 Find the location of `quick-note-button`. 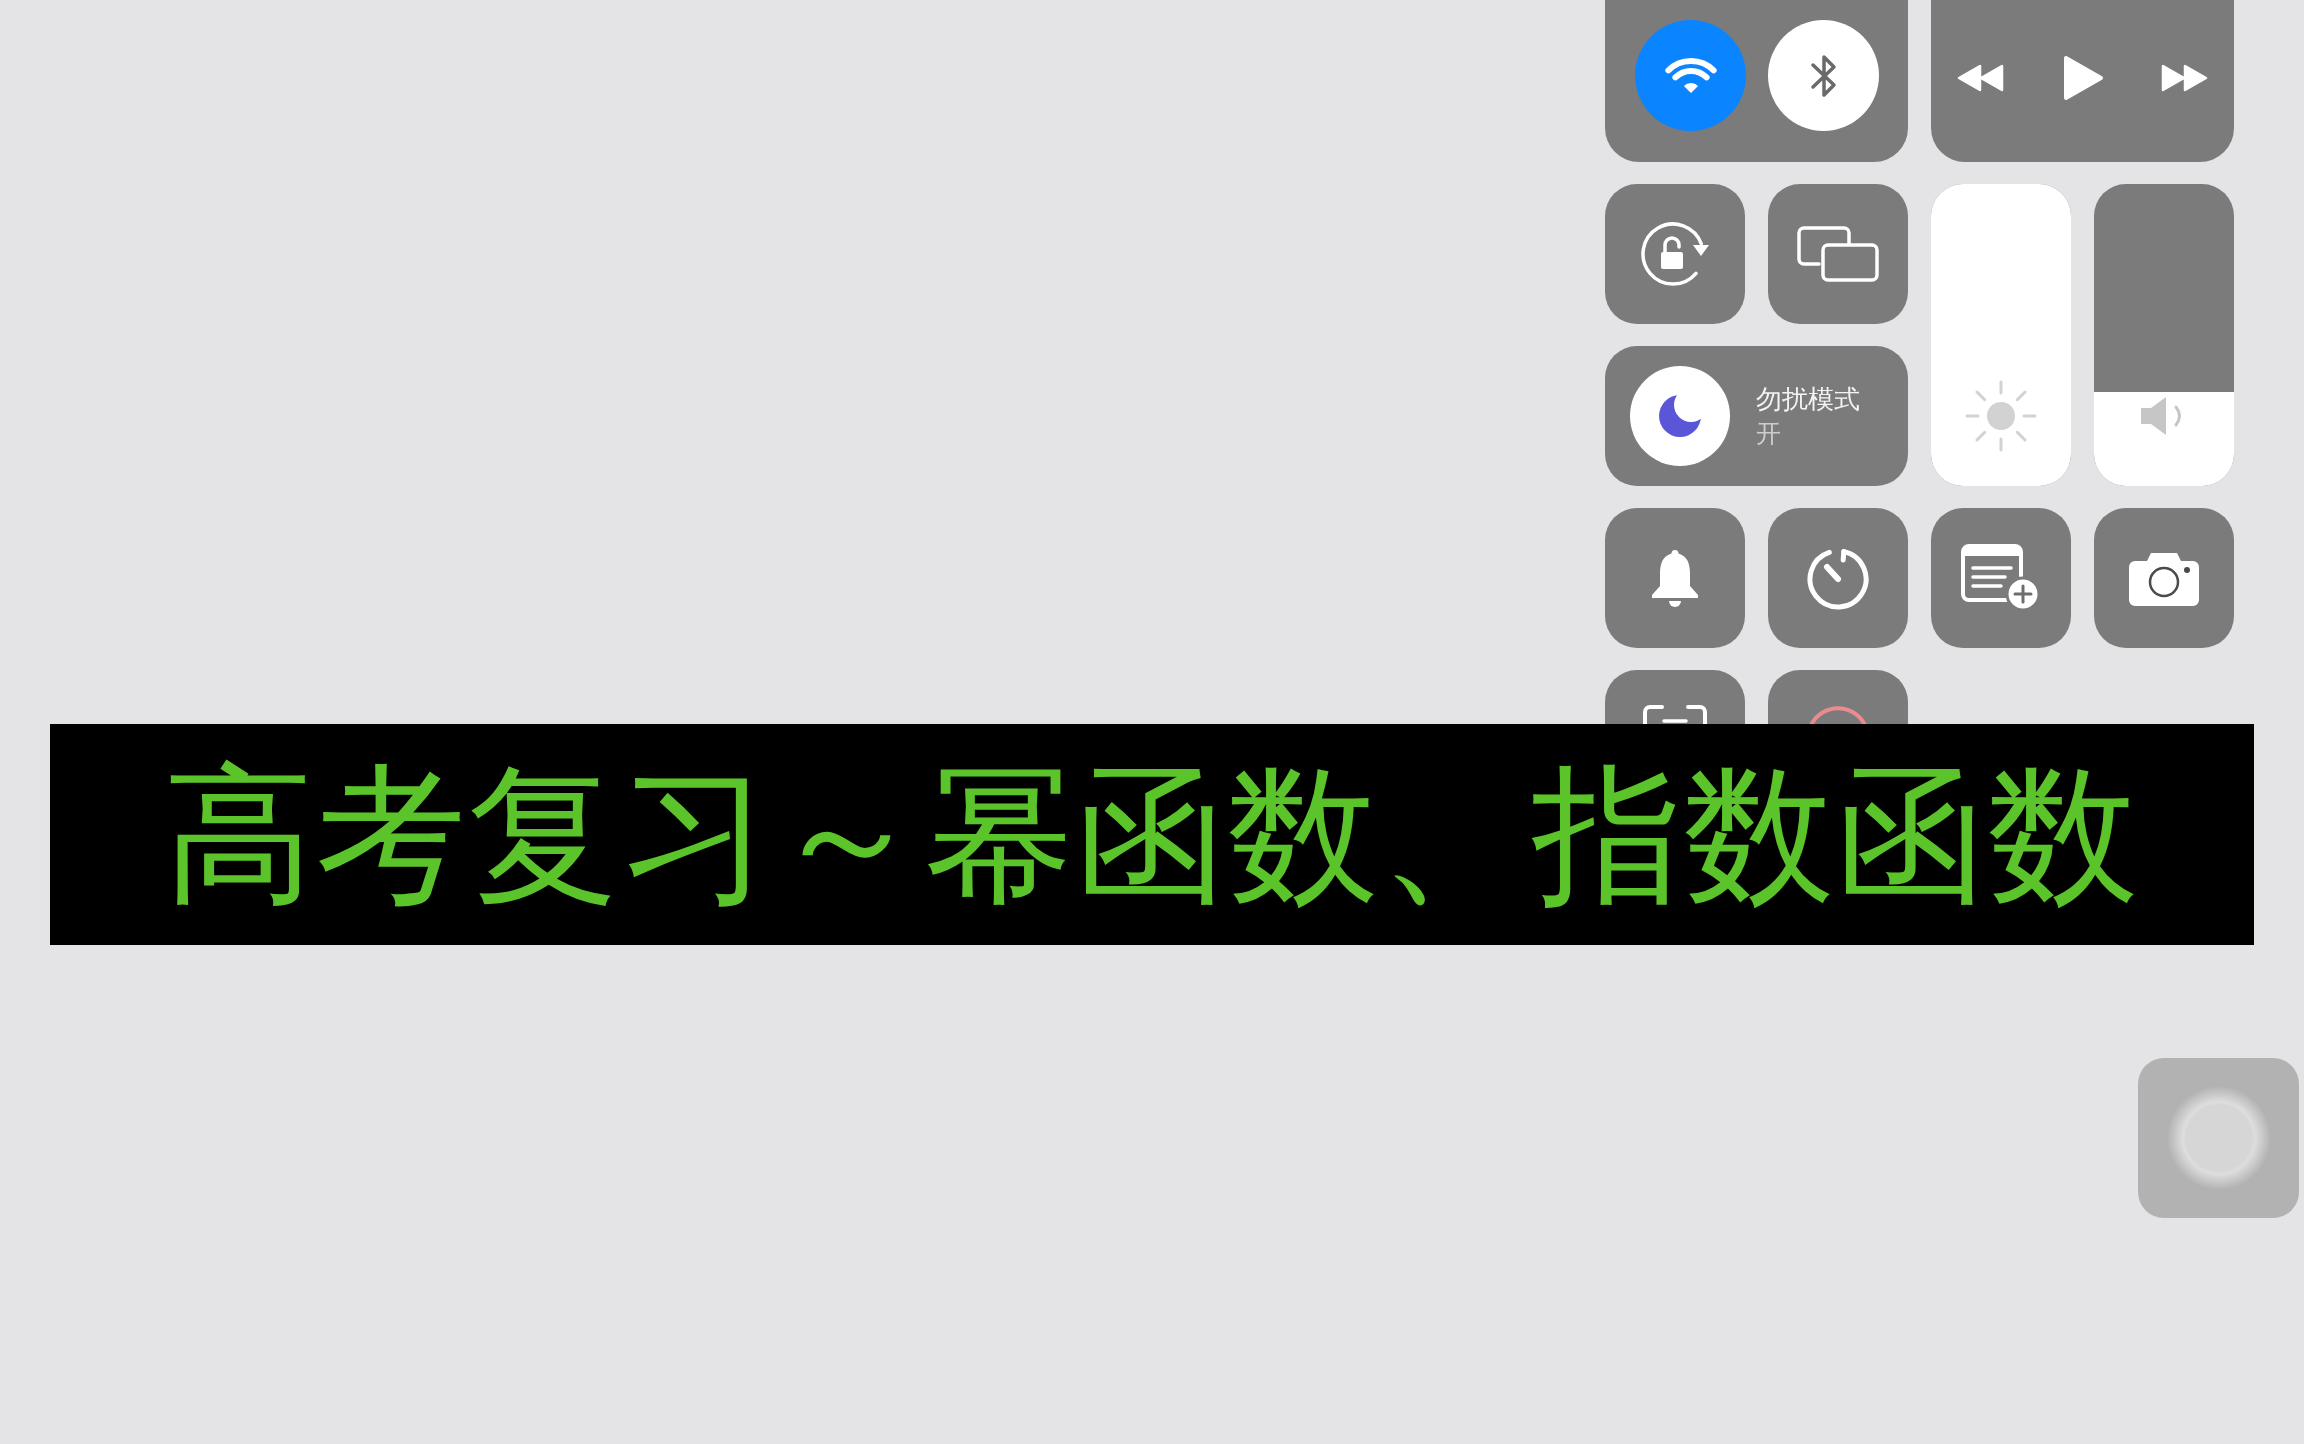

quick-note-button is located at coordinates (2001, 578).